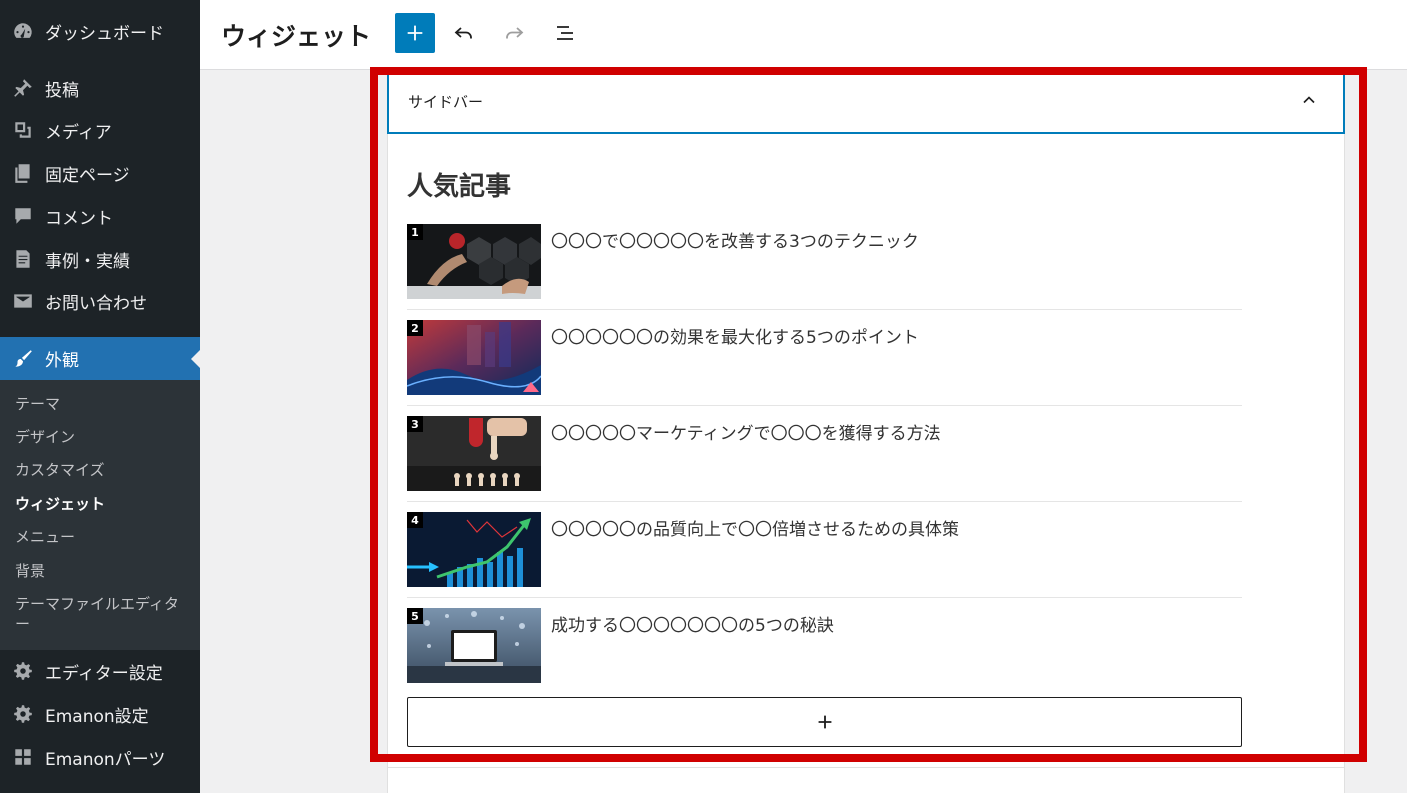  What do you see at coordinates (104, 470) in the screenshot?
I see `submenu-item-customize: カスタマイズ` at bounding box center [104, 470].